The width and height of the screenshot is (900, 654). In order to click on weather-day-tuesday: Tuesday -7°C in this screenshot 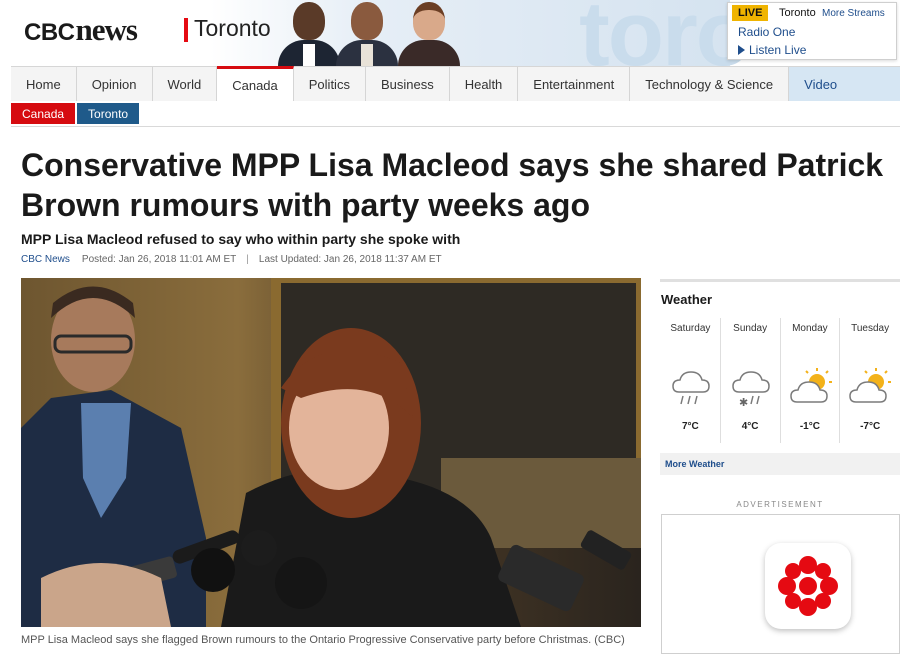, I will do `click(870, 380)`.